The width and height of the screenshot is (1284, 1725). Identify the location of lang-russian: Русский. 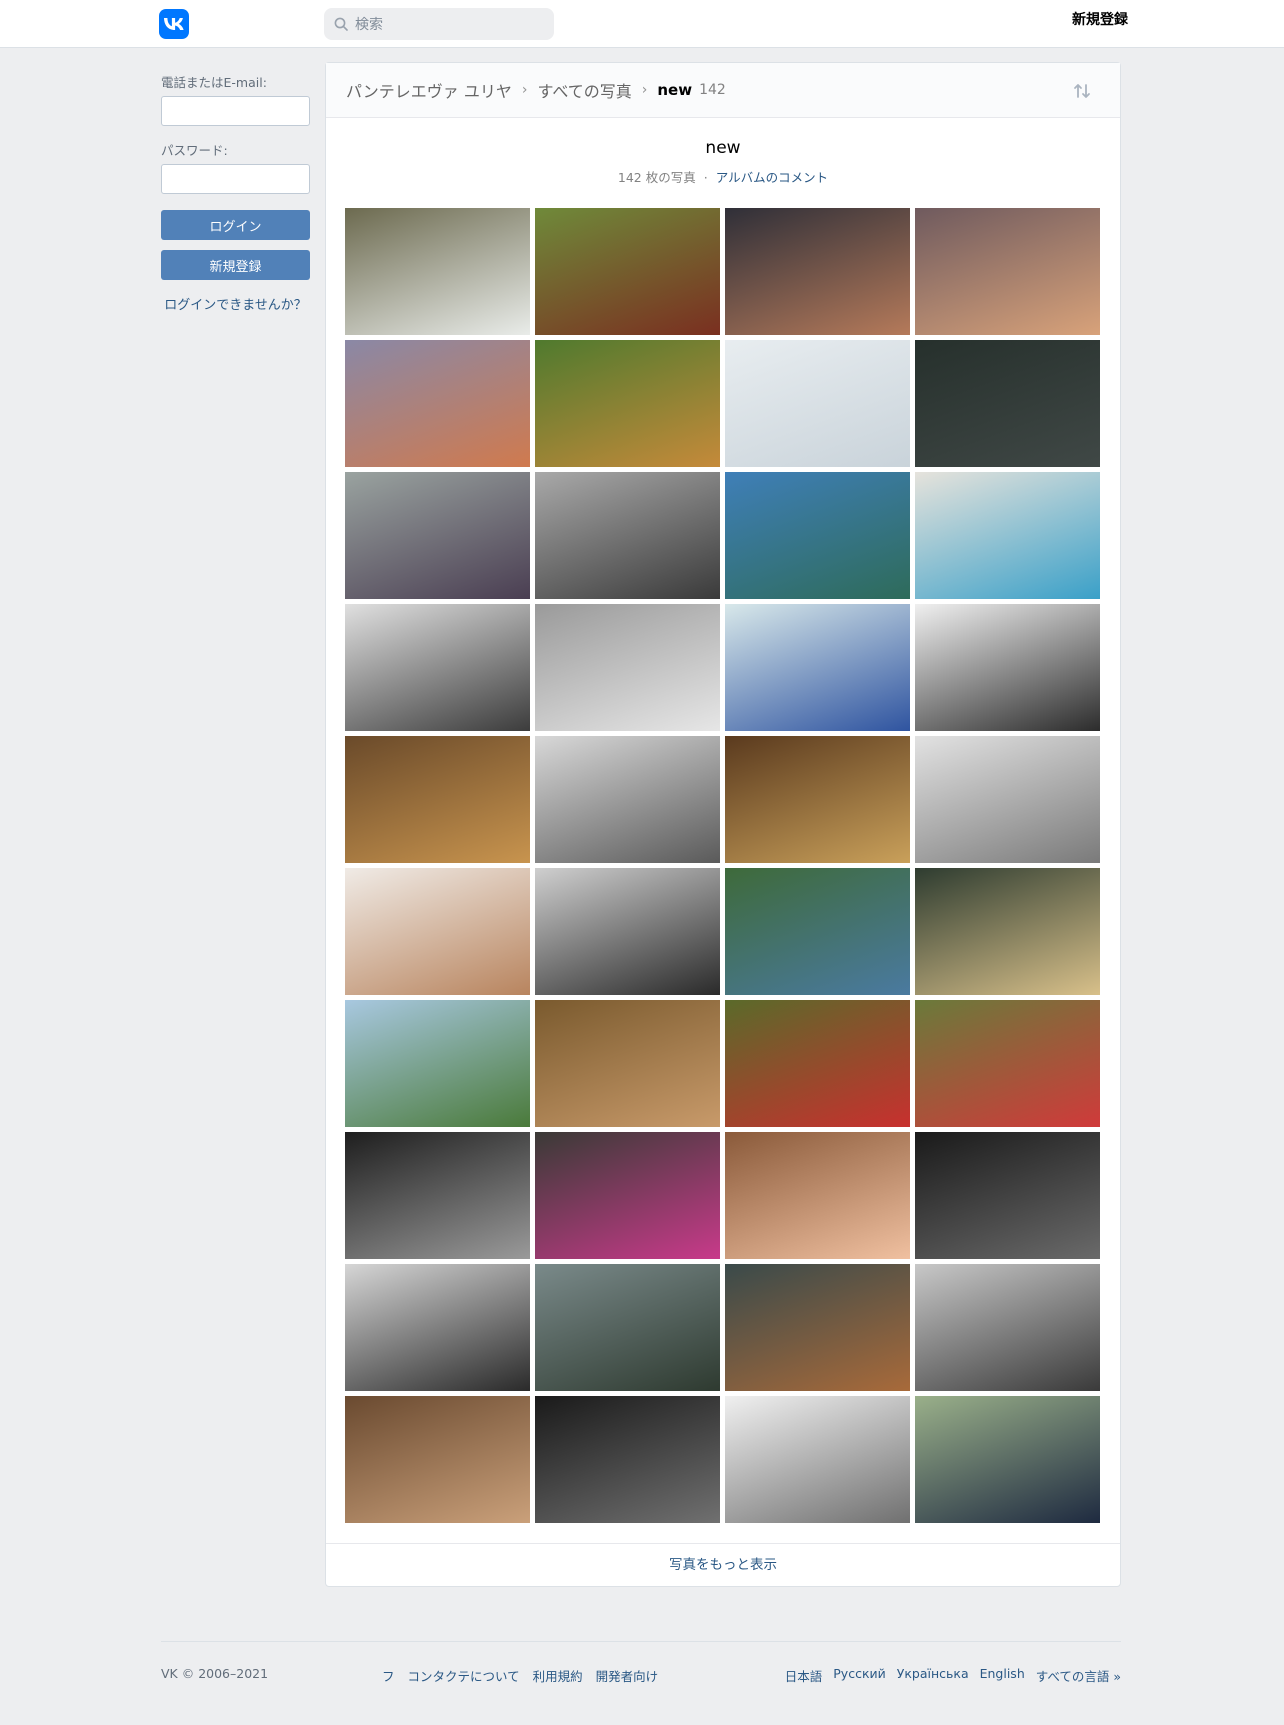
(859, 1675).